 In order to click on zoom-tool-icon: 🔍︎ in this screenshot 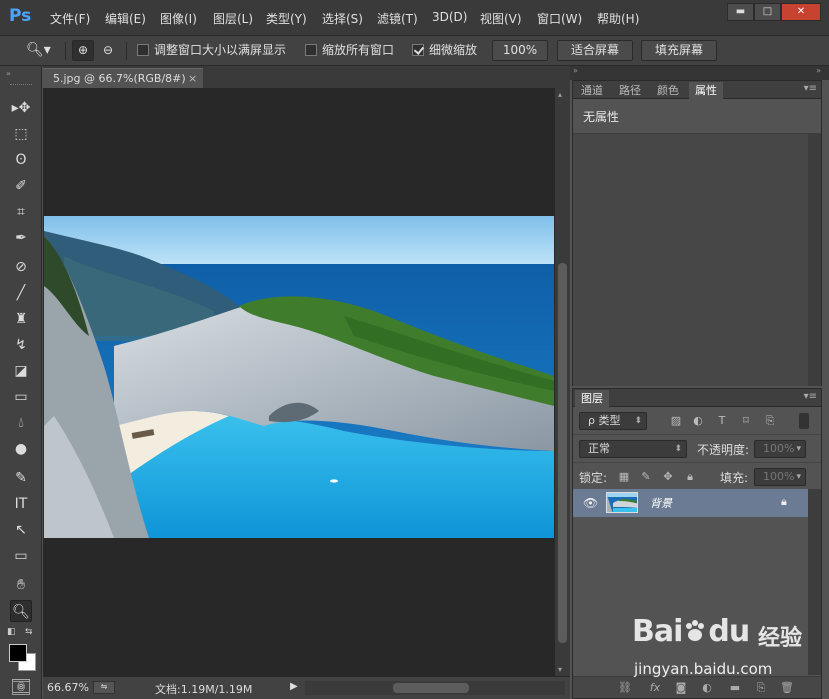, I will do `click(21, 611)`.